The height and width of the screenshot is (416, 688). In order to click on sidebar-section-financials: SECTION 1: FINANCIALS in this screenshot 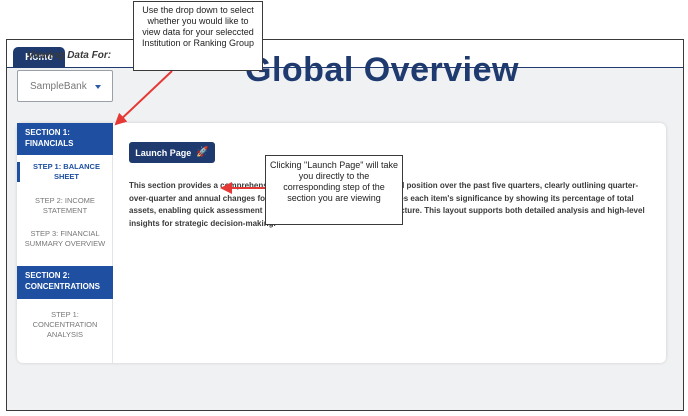, I will do `click(65, 139)`.